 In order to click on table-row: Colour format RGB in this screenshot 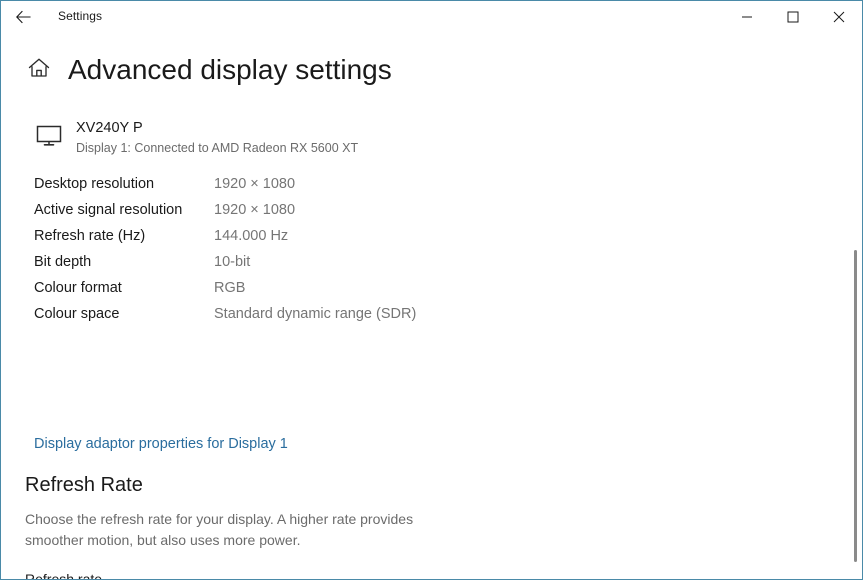, I will do `click(225, 288)`.